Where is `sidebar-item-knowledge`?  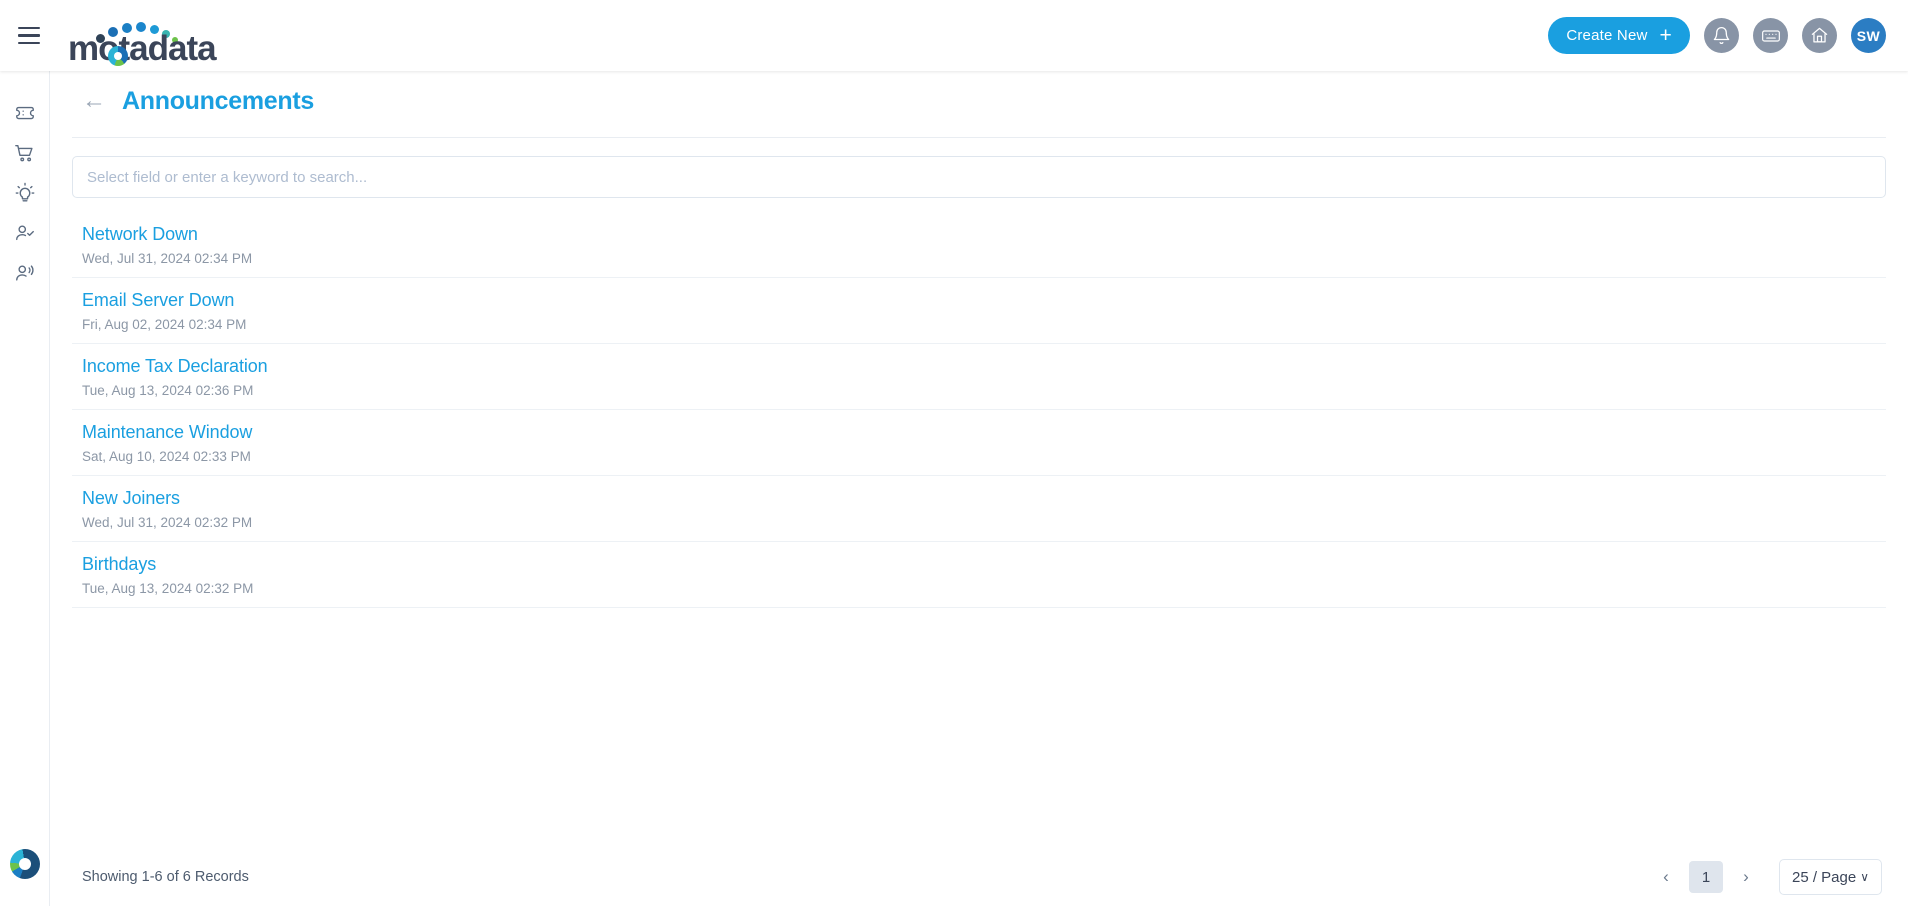 sidebar-item-knowledge is located at coordinates (25, 193).